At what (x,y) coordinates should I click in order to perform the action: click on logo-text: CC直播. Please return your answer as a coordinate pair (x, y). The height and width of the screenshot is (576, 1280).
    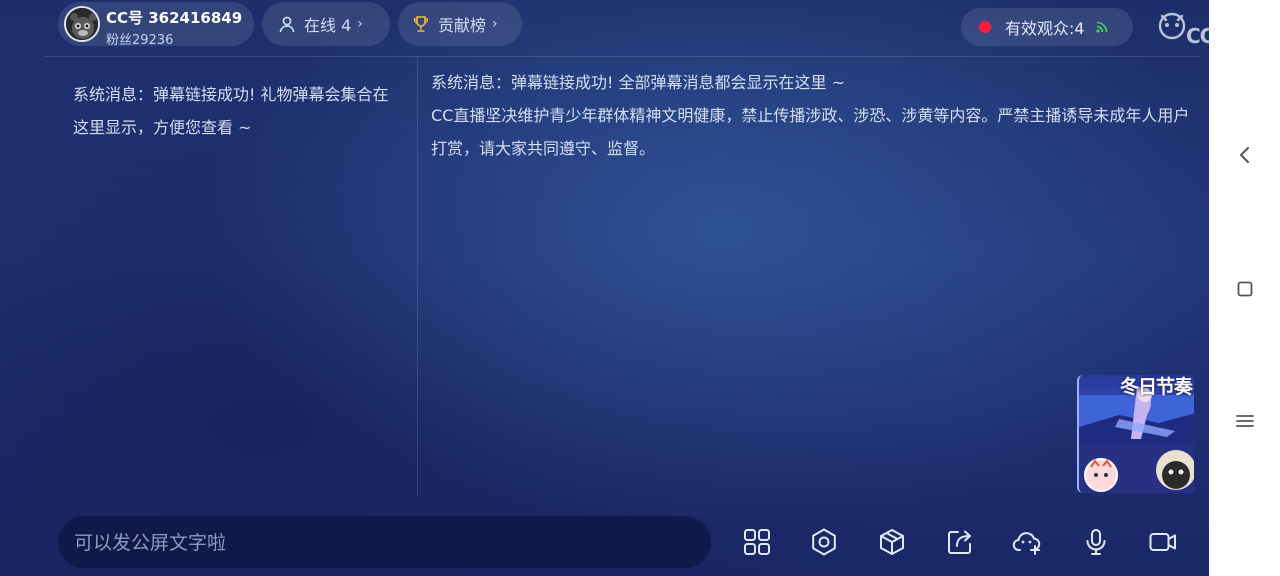
    Looking at the image, I should click on (1197, 36).